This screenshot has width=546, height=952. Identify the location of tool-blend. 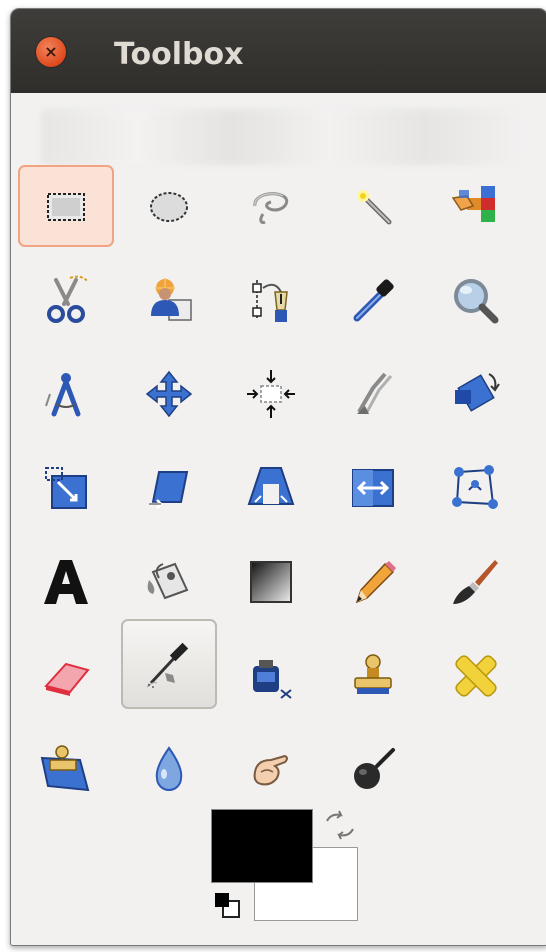
(271, 582).